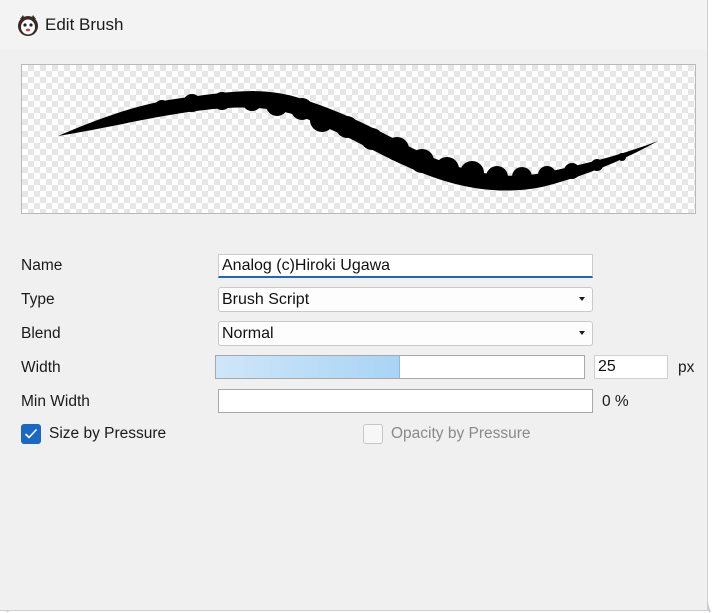 Image resolution: width=712 pixels, height=613 pixels. Describe the element at coordinates (107, 434) in the screenshot. I see `size-by-pressure-label: Size by Pressure` at that location.